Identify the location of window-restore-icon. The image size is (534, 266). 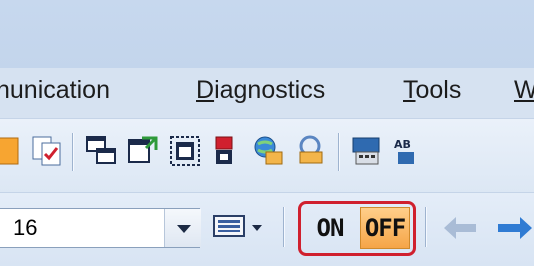
(143, 151).